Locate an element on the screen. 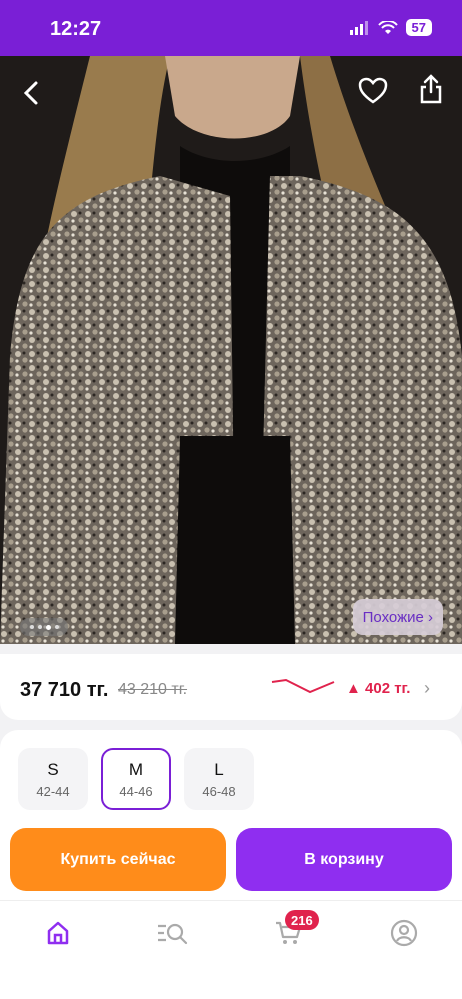  buy-now-button: Купить сейчас is located at coordinates (118, 859).